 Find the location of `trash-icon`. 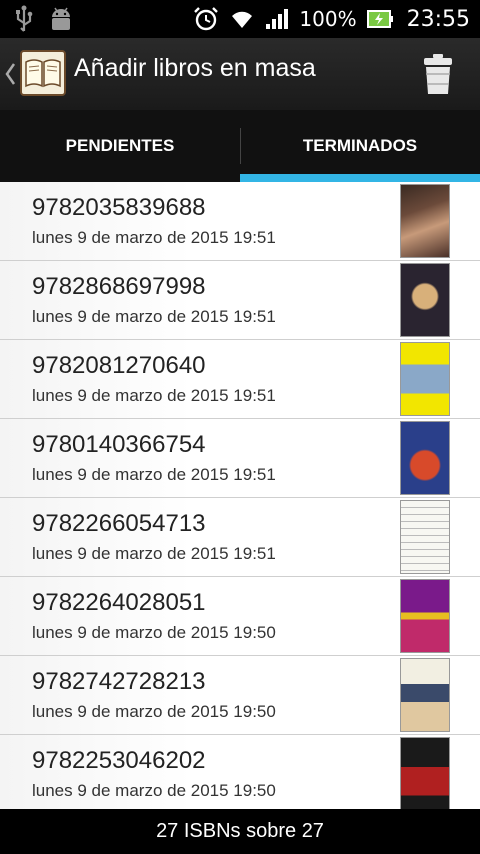

trash-icon is located at coordinates (438, 74).